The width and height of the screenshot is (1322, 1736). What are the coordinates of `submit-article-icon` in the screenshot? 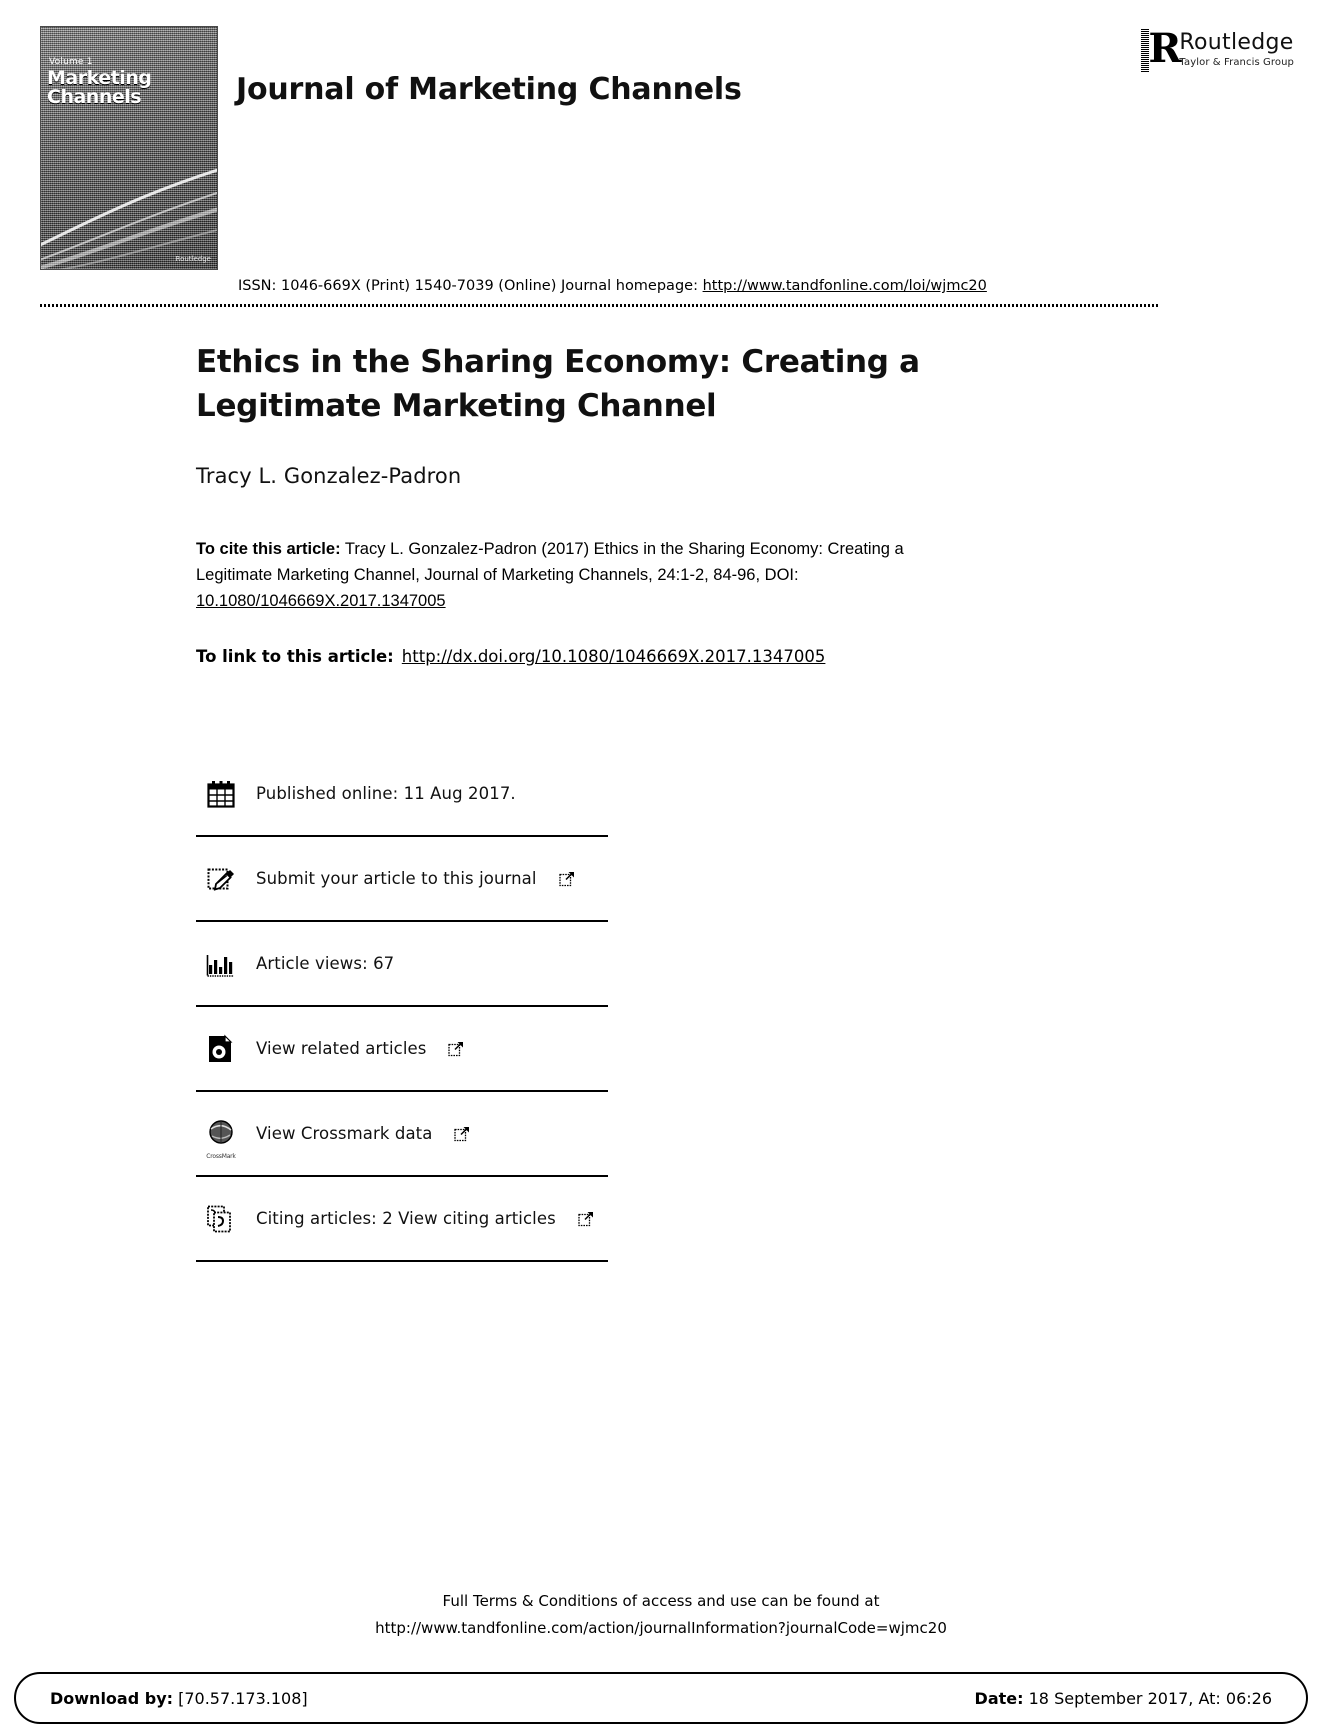 It's located at (221, 879).